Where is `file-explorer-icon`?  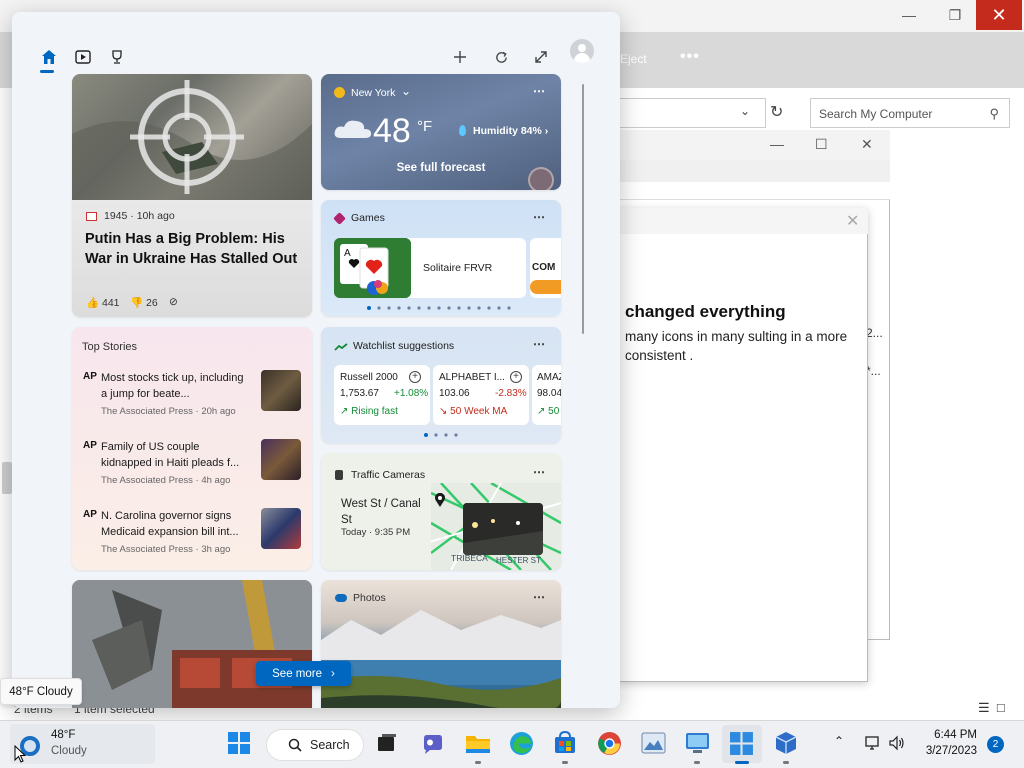 file-explorer-icon is located at coordinates (478, 743).